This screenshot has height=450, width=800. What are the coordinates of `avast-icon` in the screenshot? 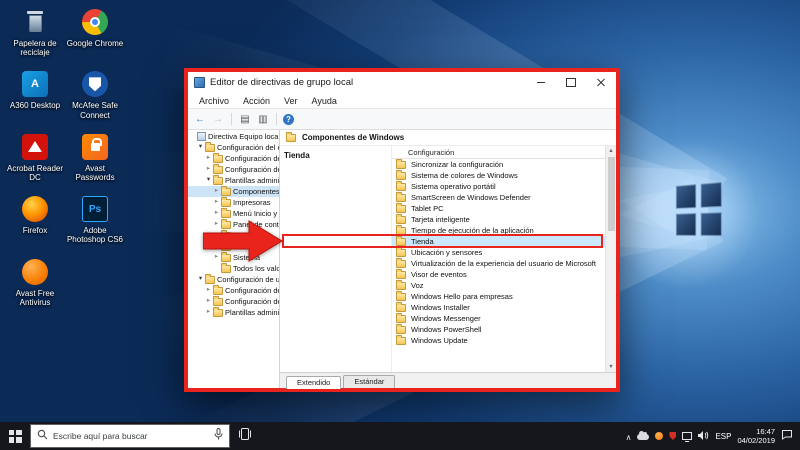 It's located at (659, 436).